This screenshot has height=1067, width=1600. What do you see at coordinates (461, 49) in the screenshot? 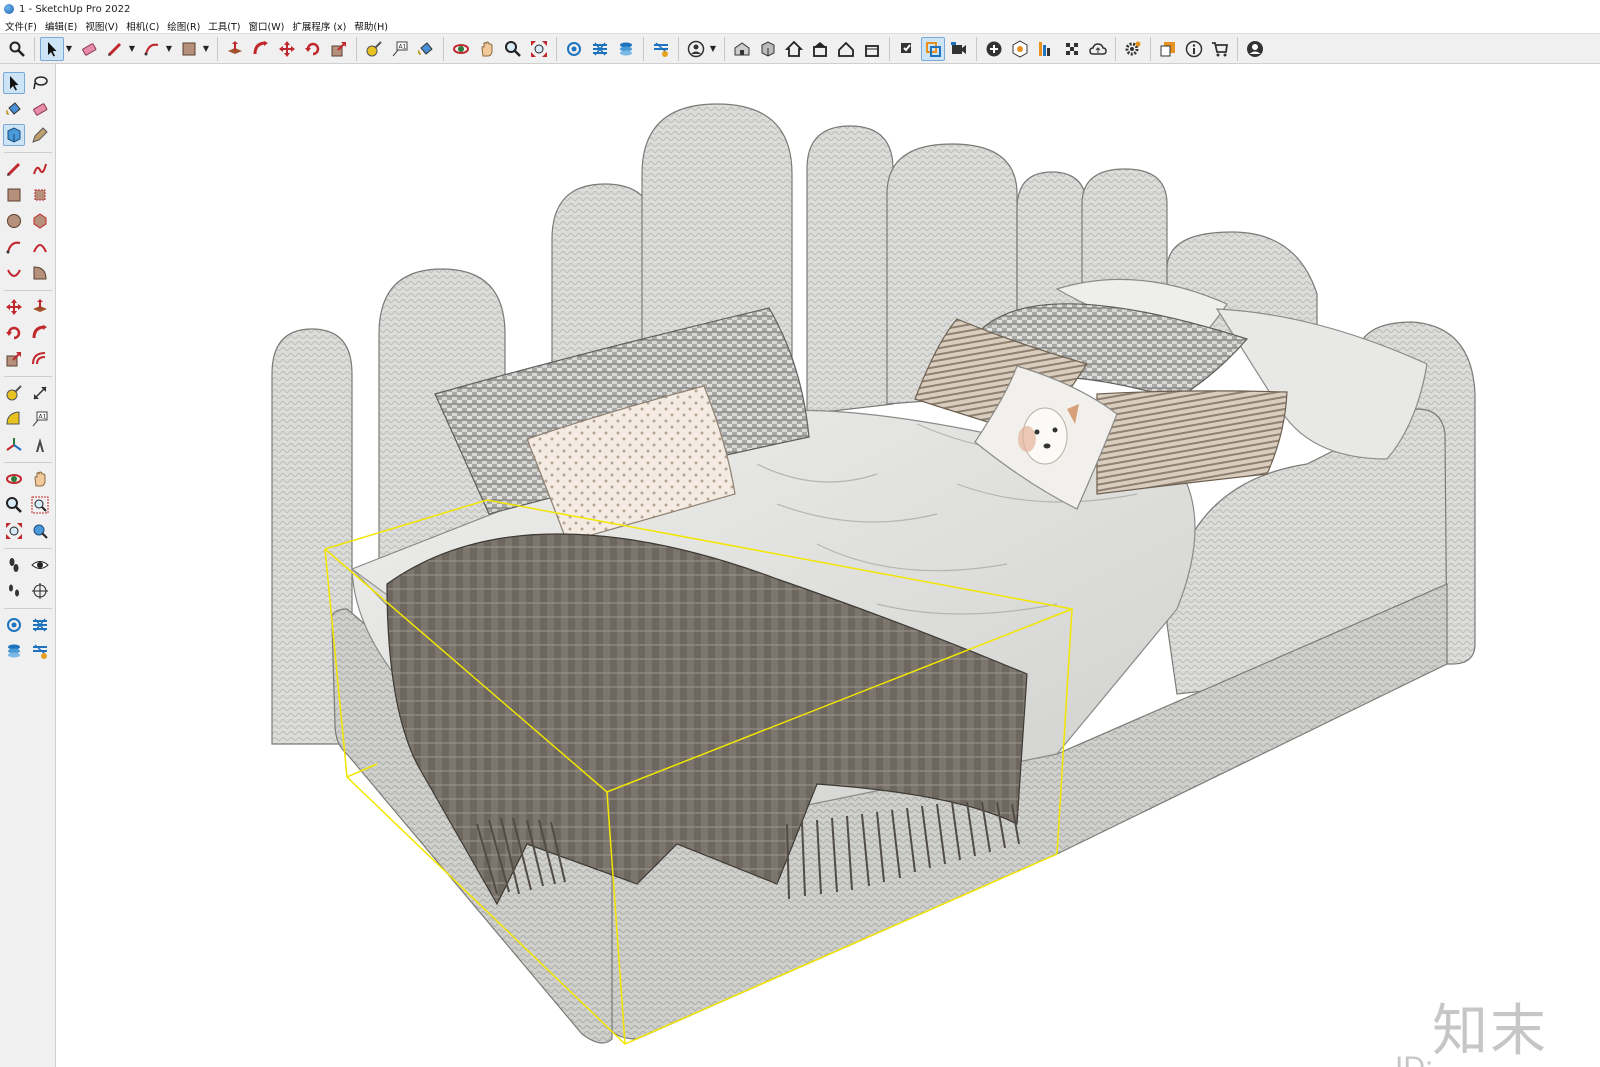
I see `orbit-button` at bounding box center [461, 49].